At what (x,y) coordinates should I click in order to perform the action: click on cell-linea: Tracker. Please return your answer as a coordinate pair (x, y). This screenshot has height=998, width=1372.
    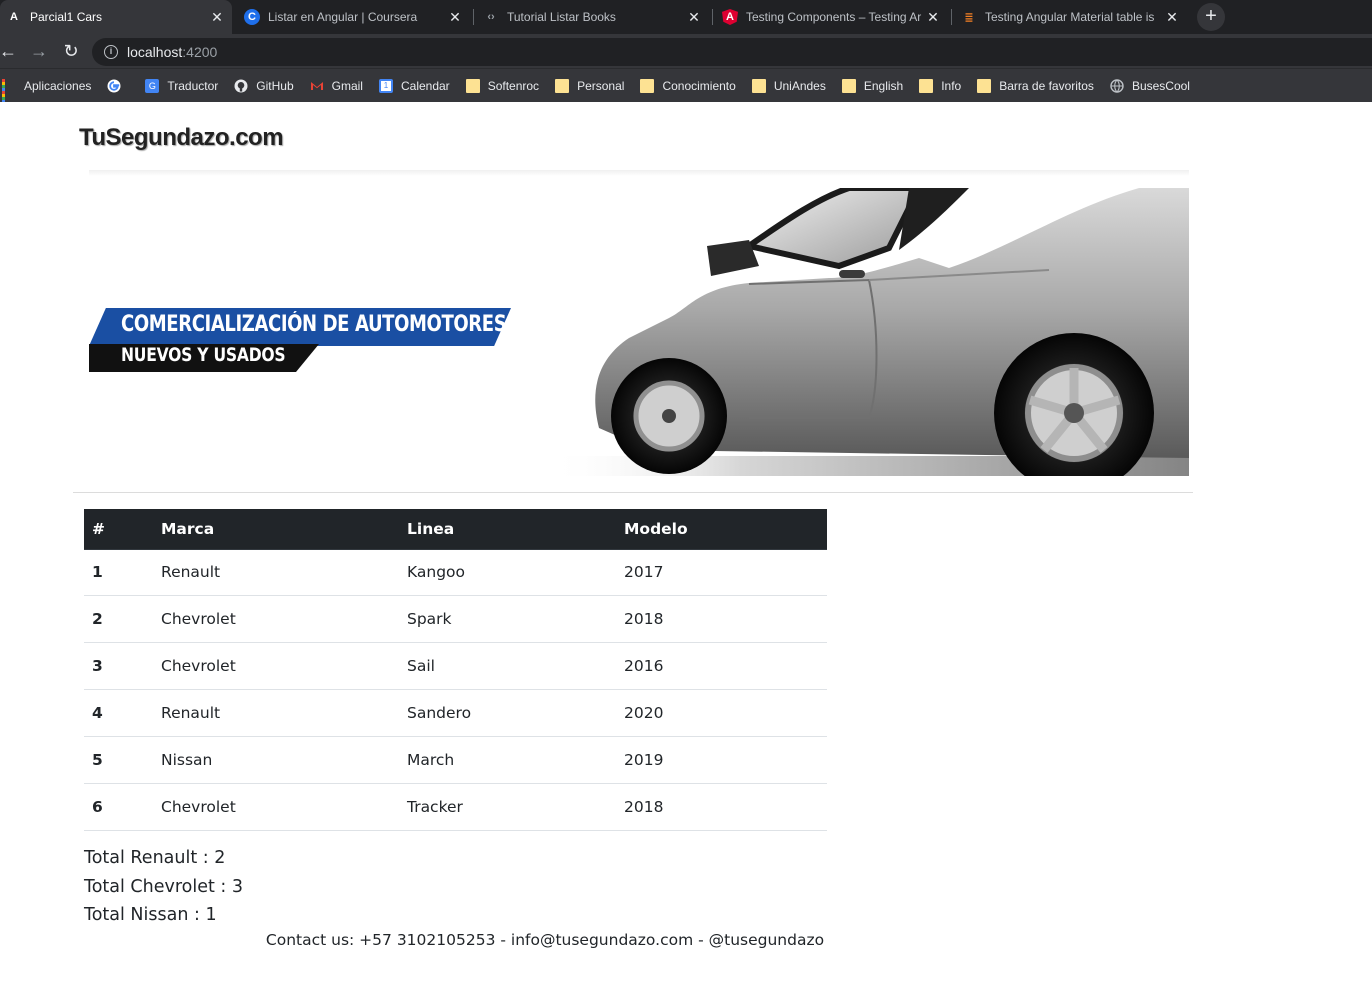
    Looking at the image, I should click on (507, 807).